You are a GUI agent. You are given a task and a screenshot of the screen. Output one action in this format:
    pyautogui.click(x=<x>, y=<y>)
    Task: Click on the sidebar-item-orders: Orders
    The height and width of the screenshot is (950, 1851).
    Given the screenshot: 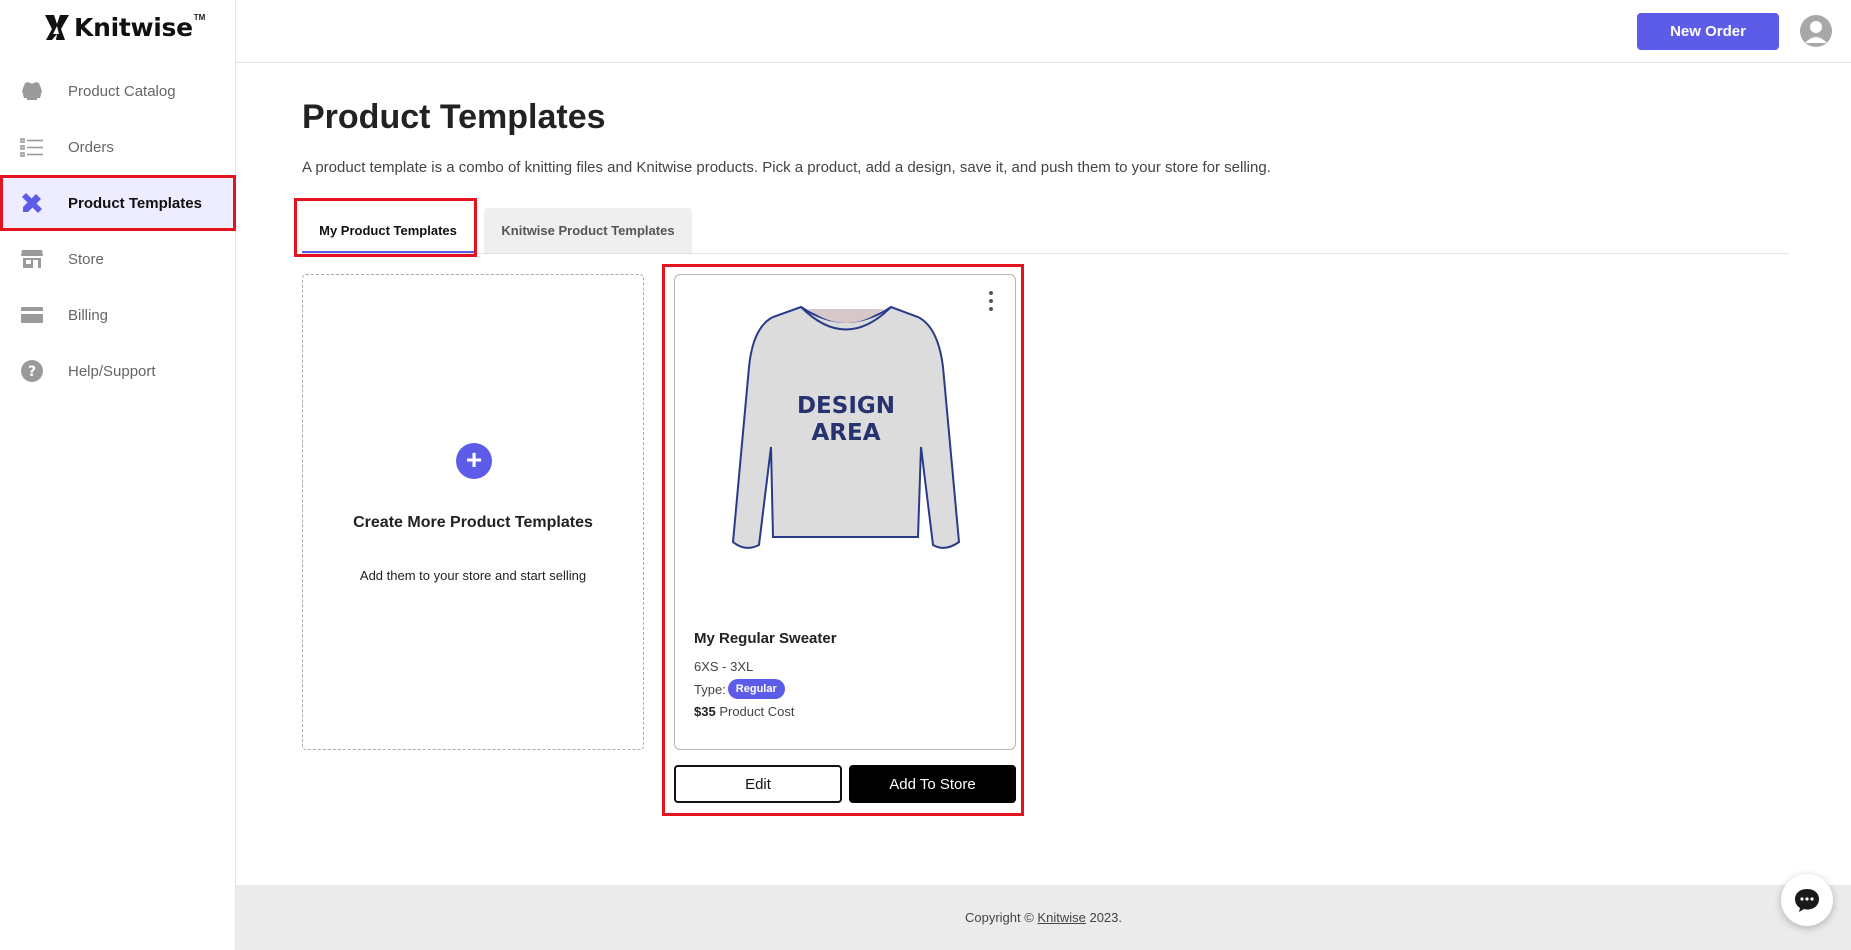 What is the action you would take?
    pyautogui.click(x=118, y=147)
    